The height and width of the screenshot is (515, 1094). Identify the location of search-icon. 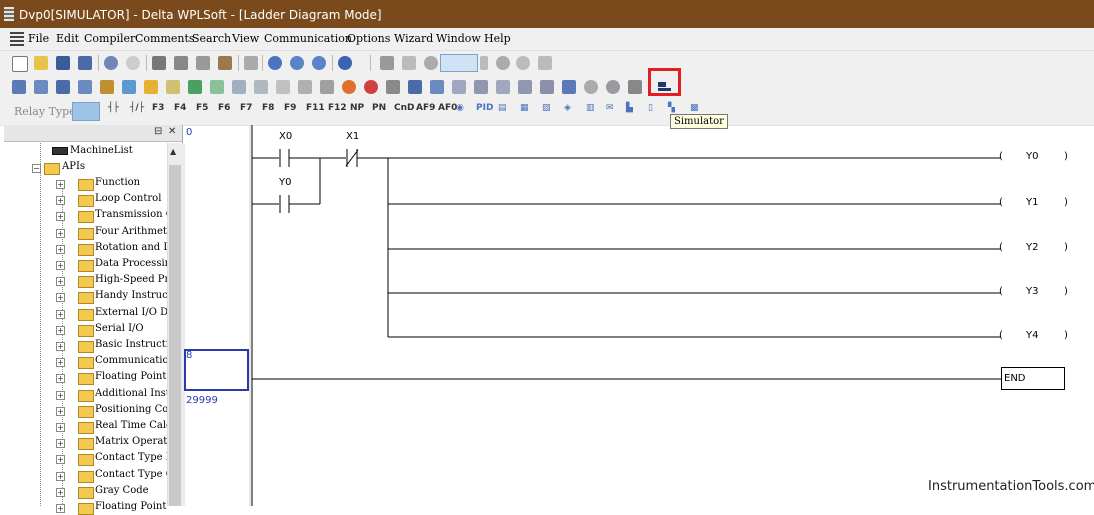
(275, 63).